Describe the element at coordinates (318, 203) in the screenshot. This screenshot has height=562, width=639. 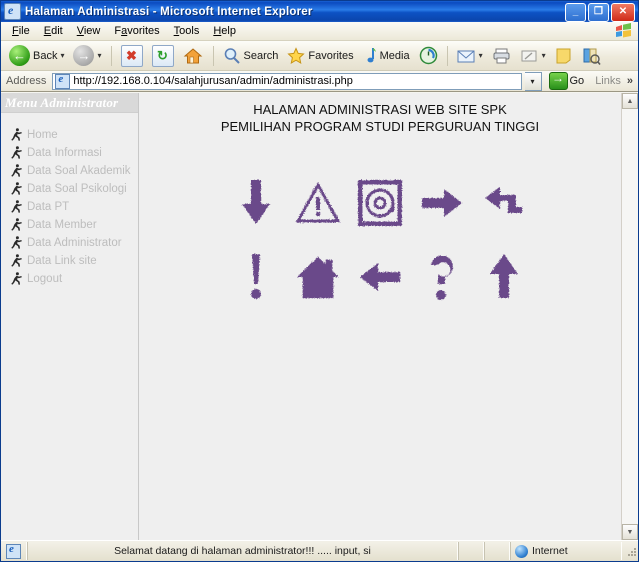
I see `warning-triangle-icon` at that location.